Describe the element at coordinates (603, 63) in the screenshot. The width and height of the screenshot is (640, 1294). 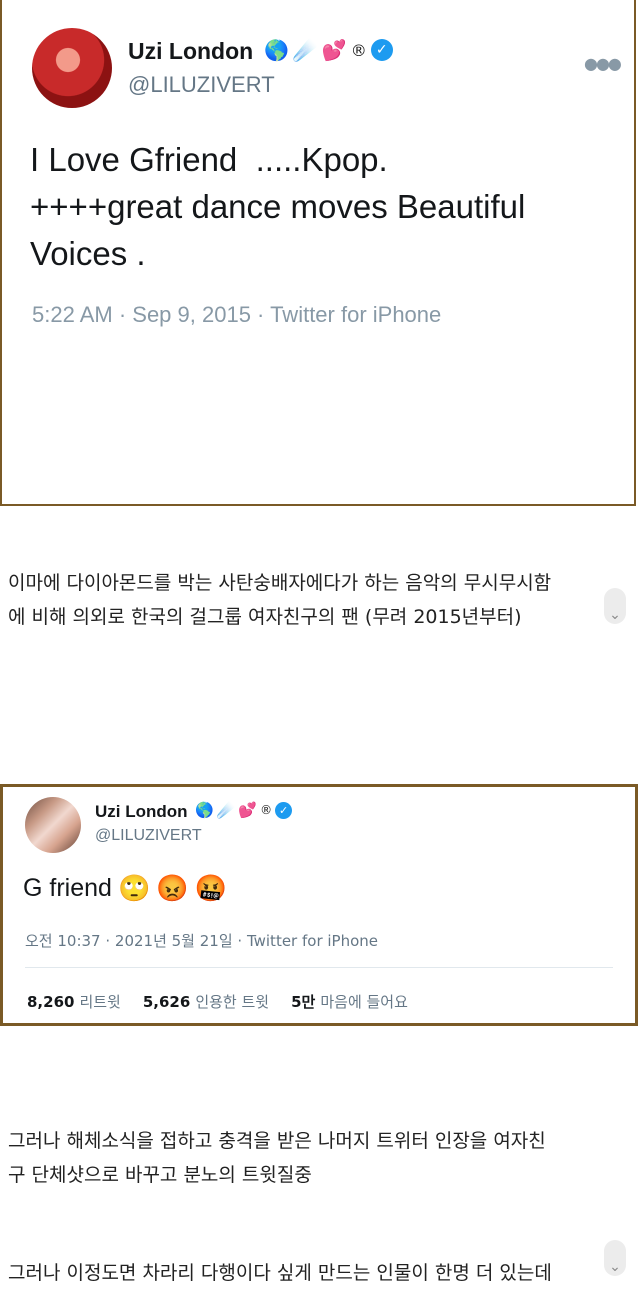
I see `more-options-icon: ●●●` at that location.